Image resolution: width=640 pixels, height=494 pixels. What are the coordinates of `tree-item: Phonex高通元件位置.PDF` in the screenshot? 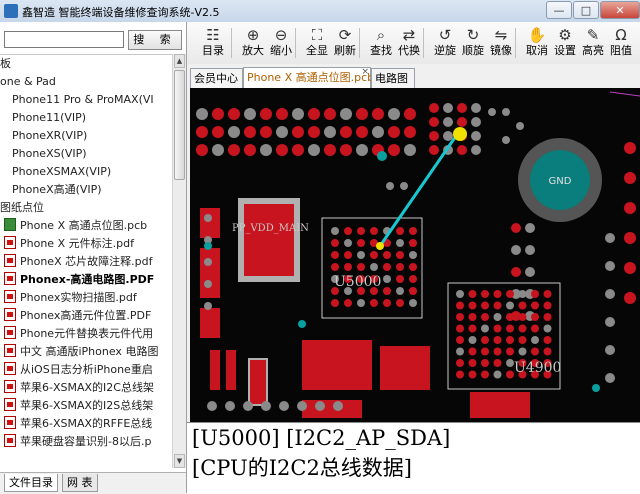 It's located at (77, 316).